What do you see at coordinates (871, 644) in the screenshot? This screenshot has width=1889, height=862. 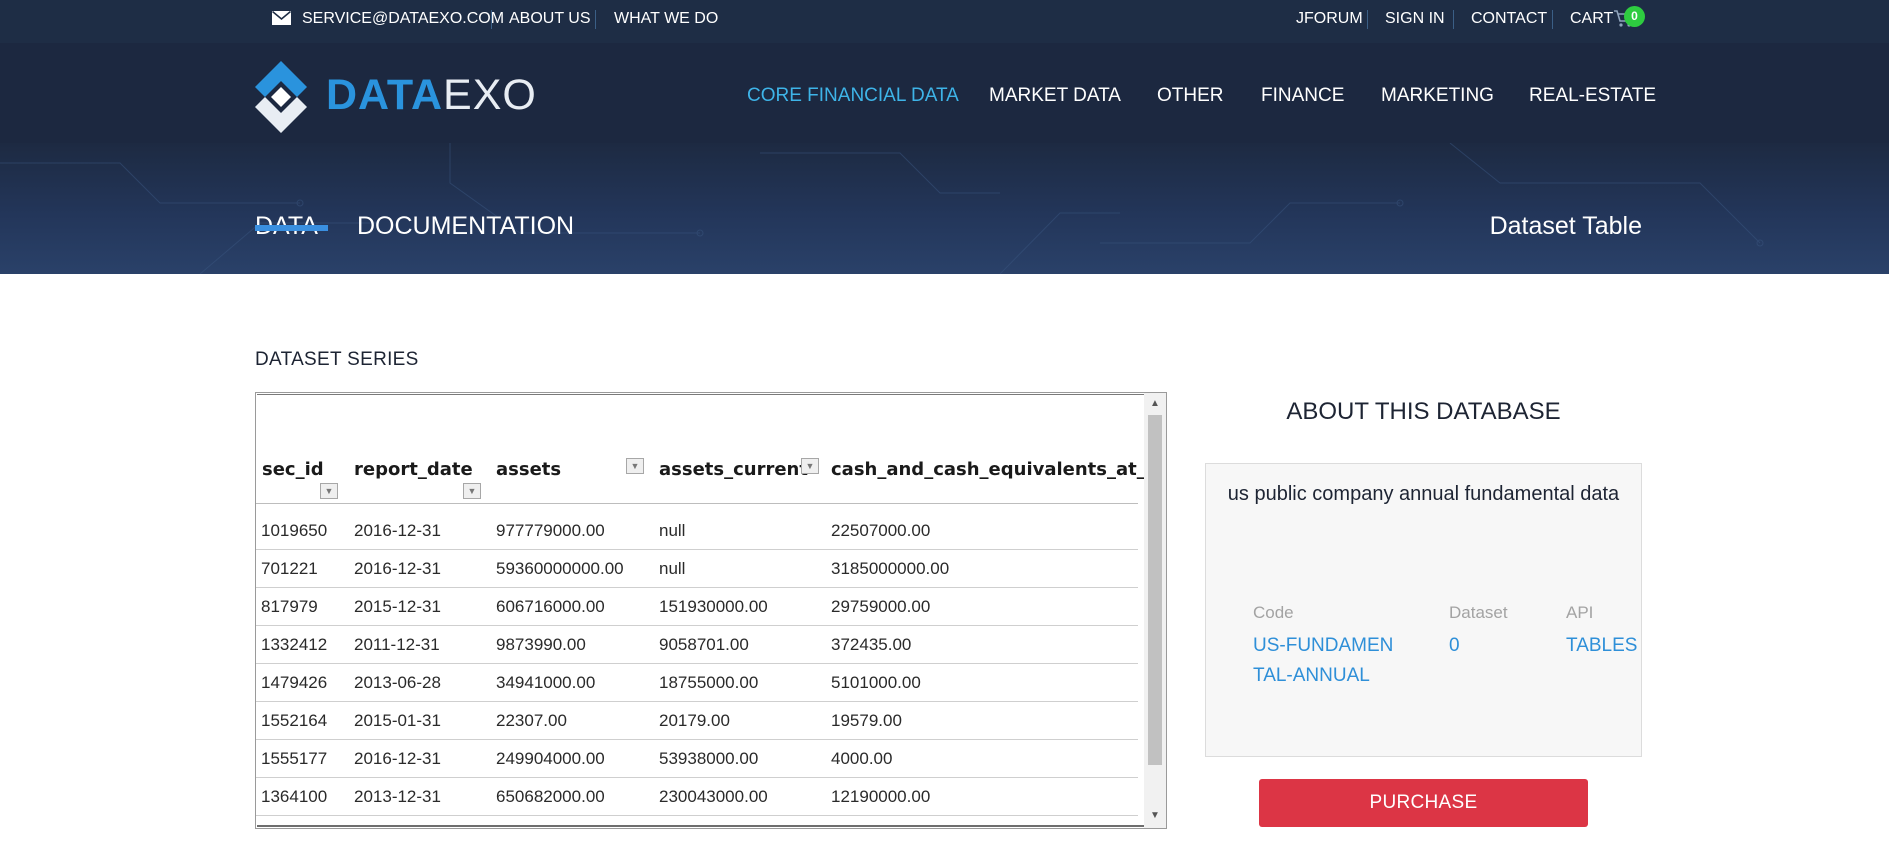 I see `cell-cash: 372435.00` at bounding box center [871, 644].